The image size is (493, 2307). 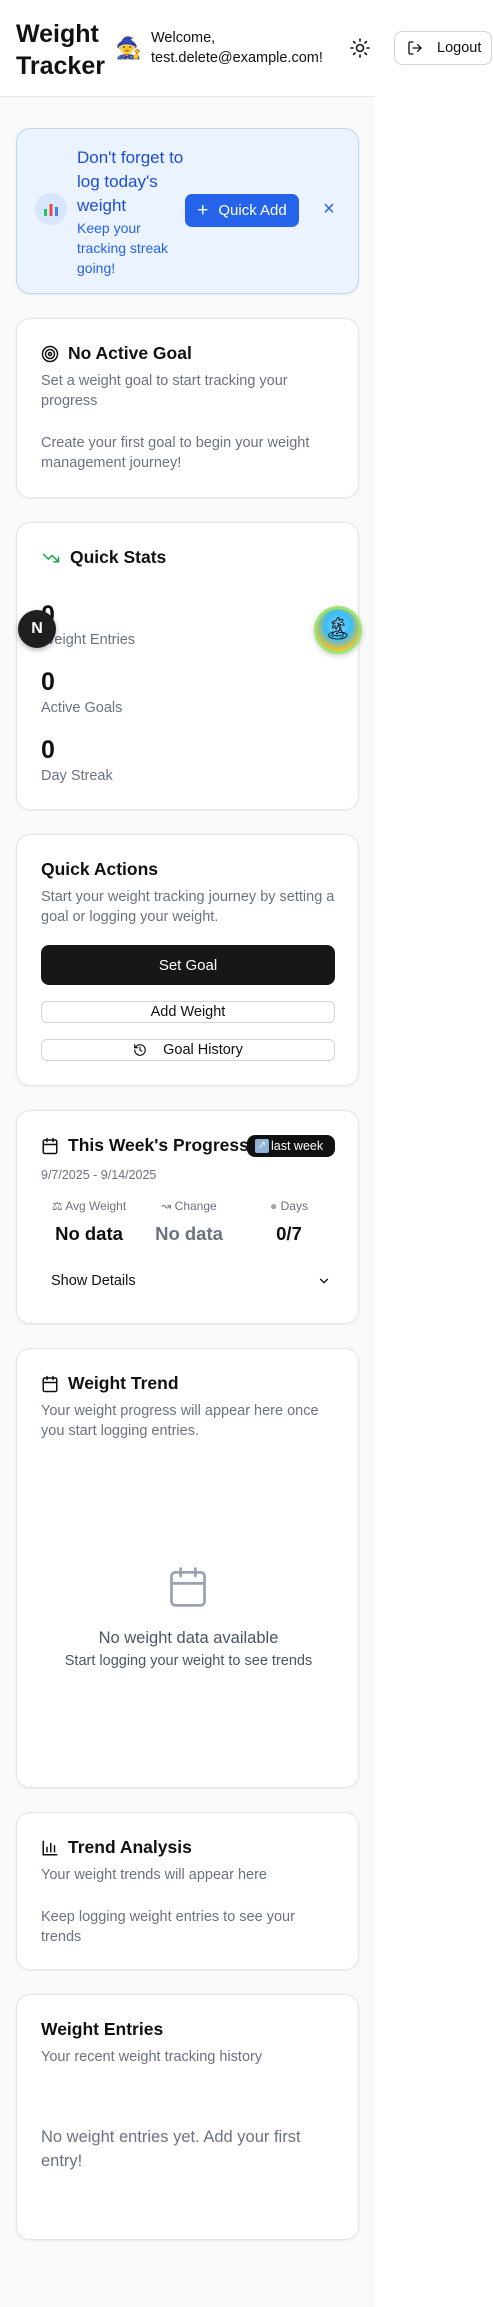 What do you see at coordinates (188, 1587) in the screenshot?
I see `empty-calendar-icon` at bounding box center [188, 1587].